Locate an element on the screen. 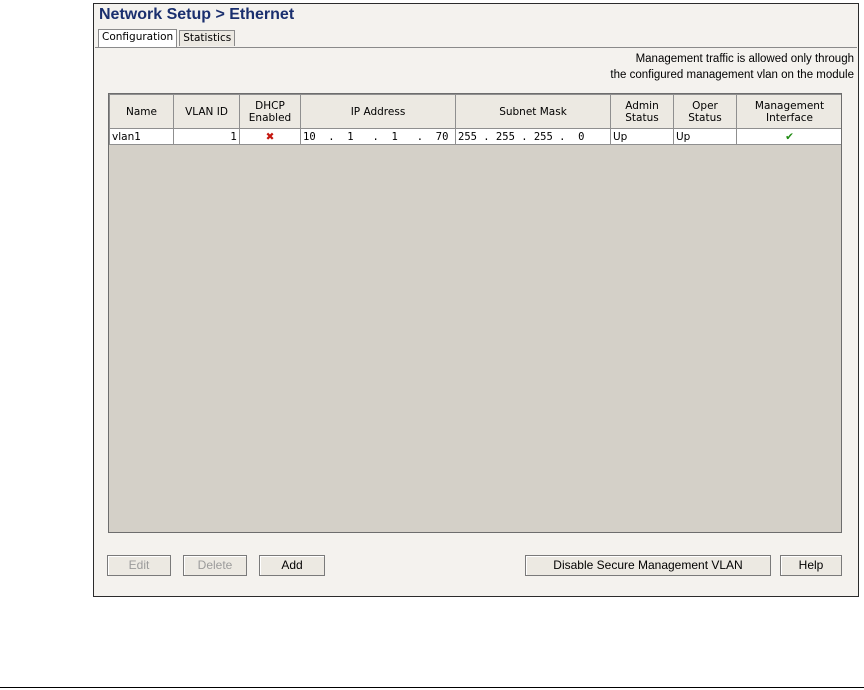 Image resolution: width=864 pixels, height=690 pixels. cell-dhcp-enabled: ✖ is located at coordinates (270, 136).